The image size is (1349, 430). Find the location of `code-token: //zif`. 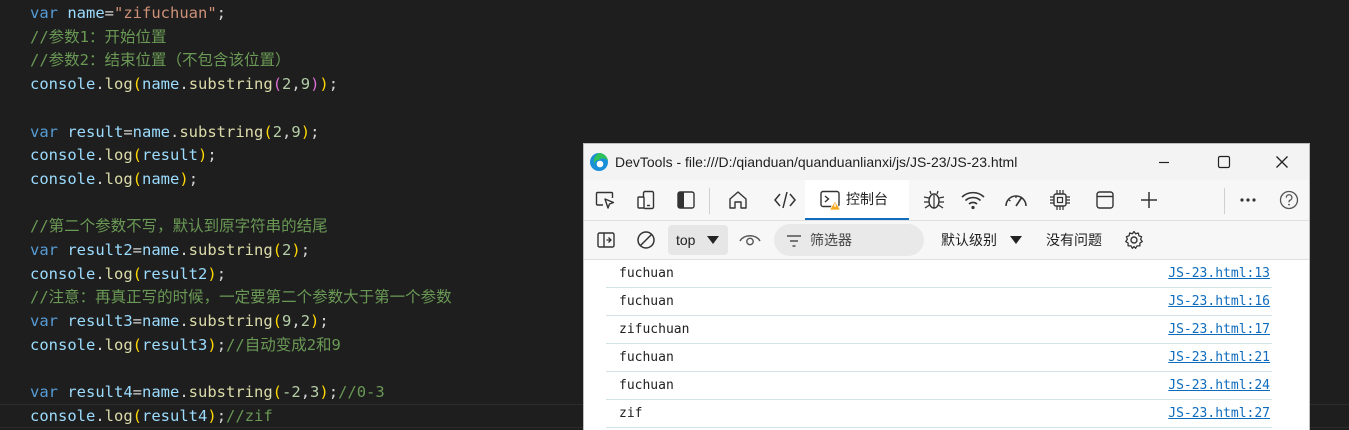

code-token: //zif is located at coordinates (249, 415).